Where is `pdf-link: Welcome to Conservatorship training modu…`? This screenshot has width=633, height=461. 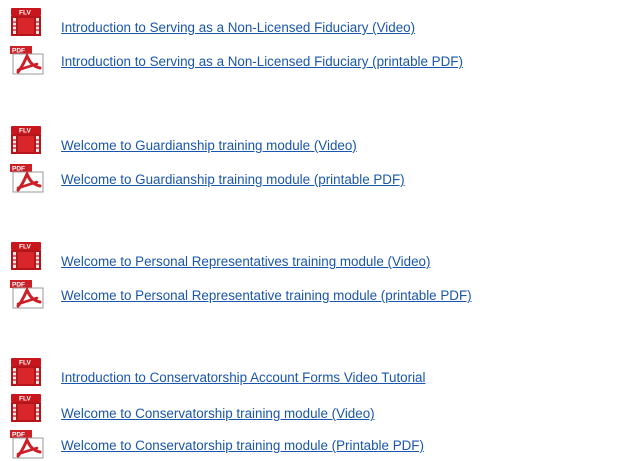
pdf-link: Welcome to Conservatorship training modu… is located at coordinates (242, 446).